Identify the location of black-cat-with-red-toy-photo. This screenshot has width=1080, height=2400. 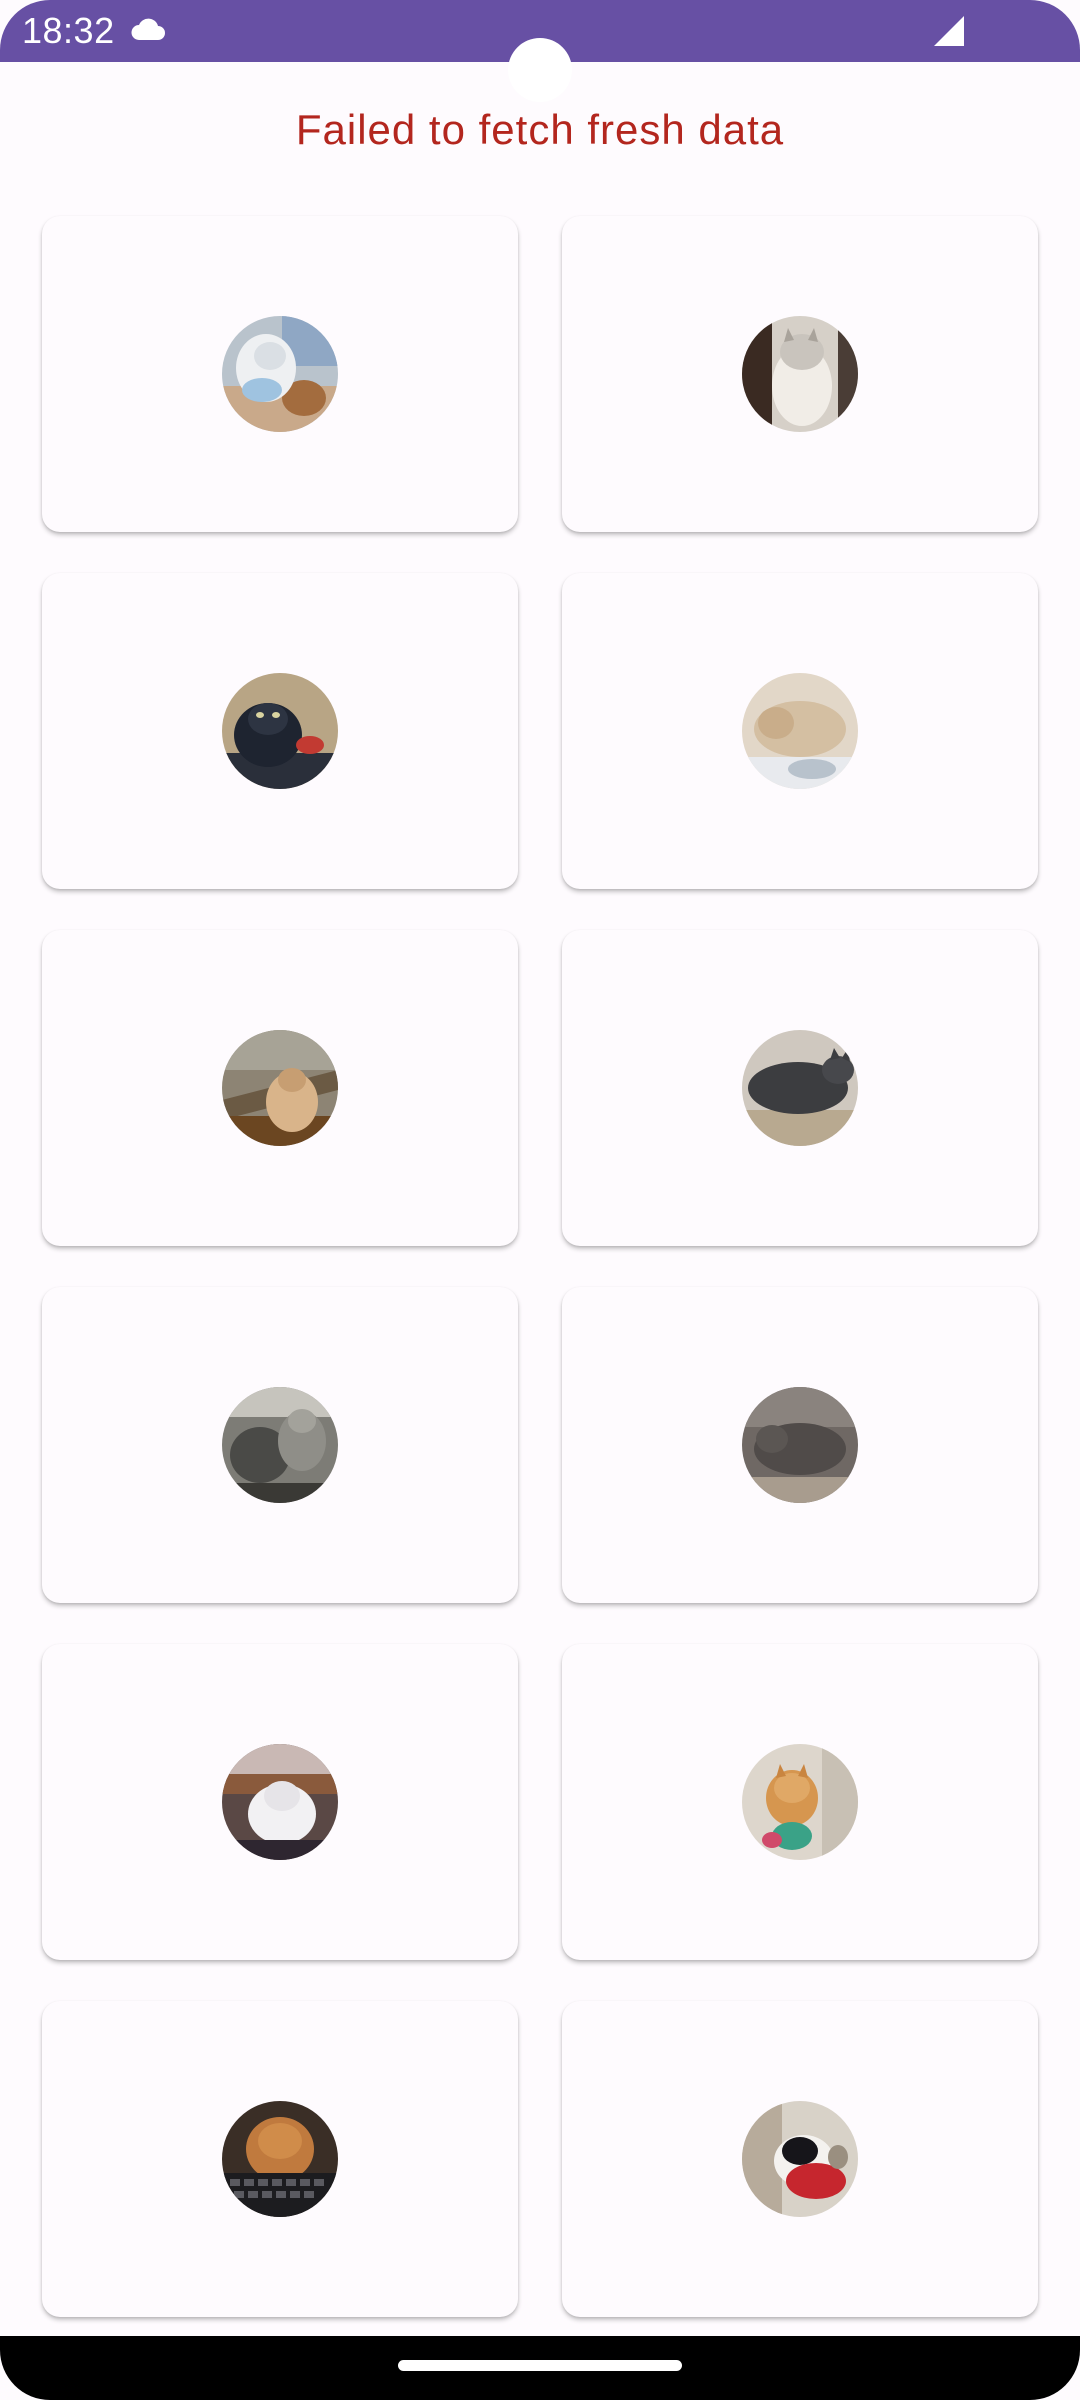
(280, 731).